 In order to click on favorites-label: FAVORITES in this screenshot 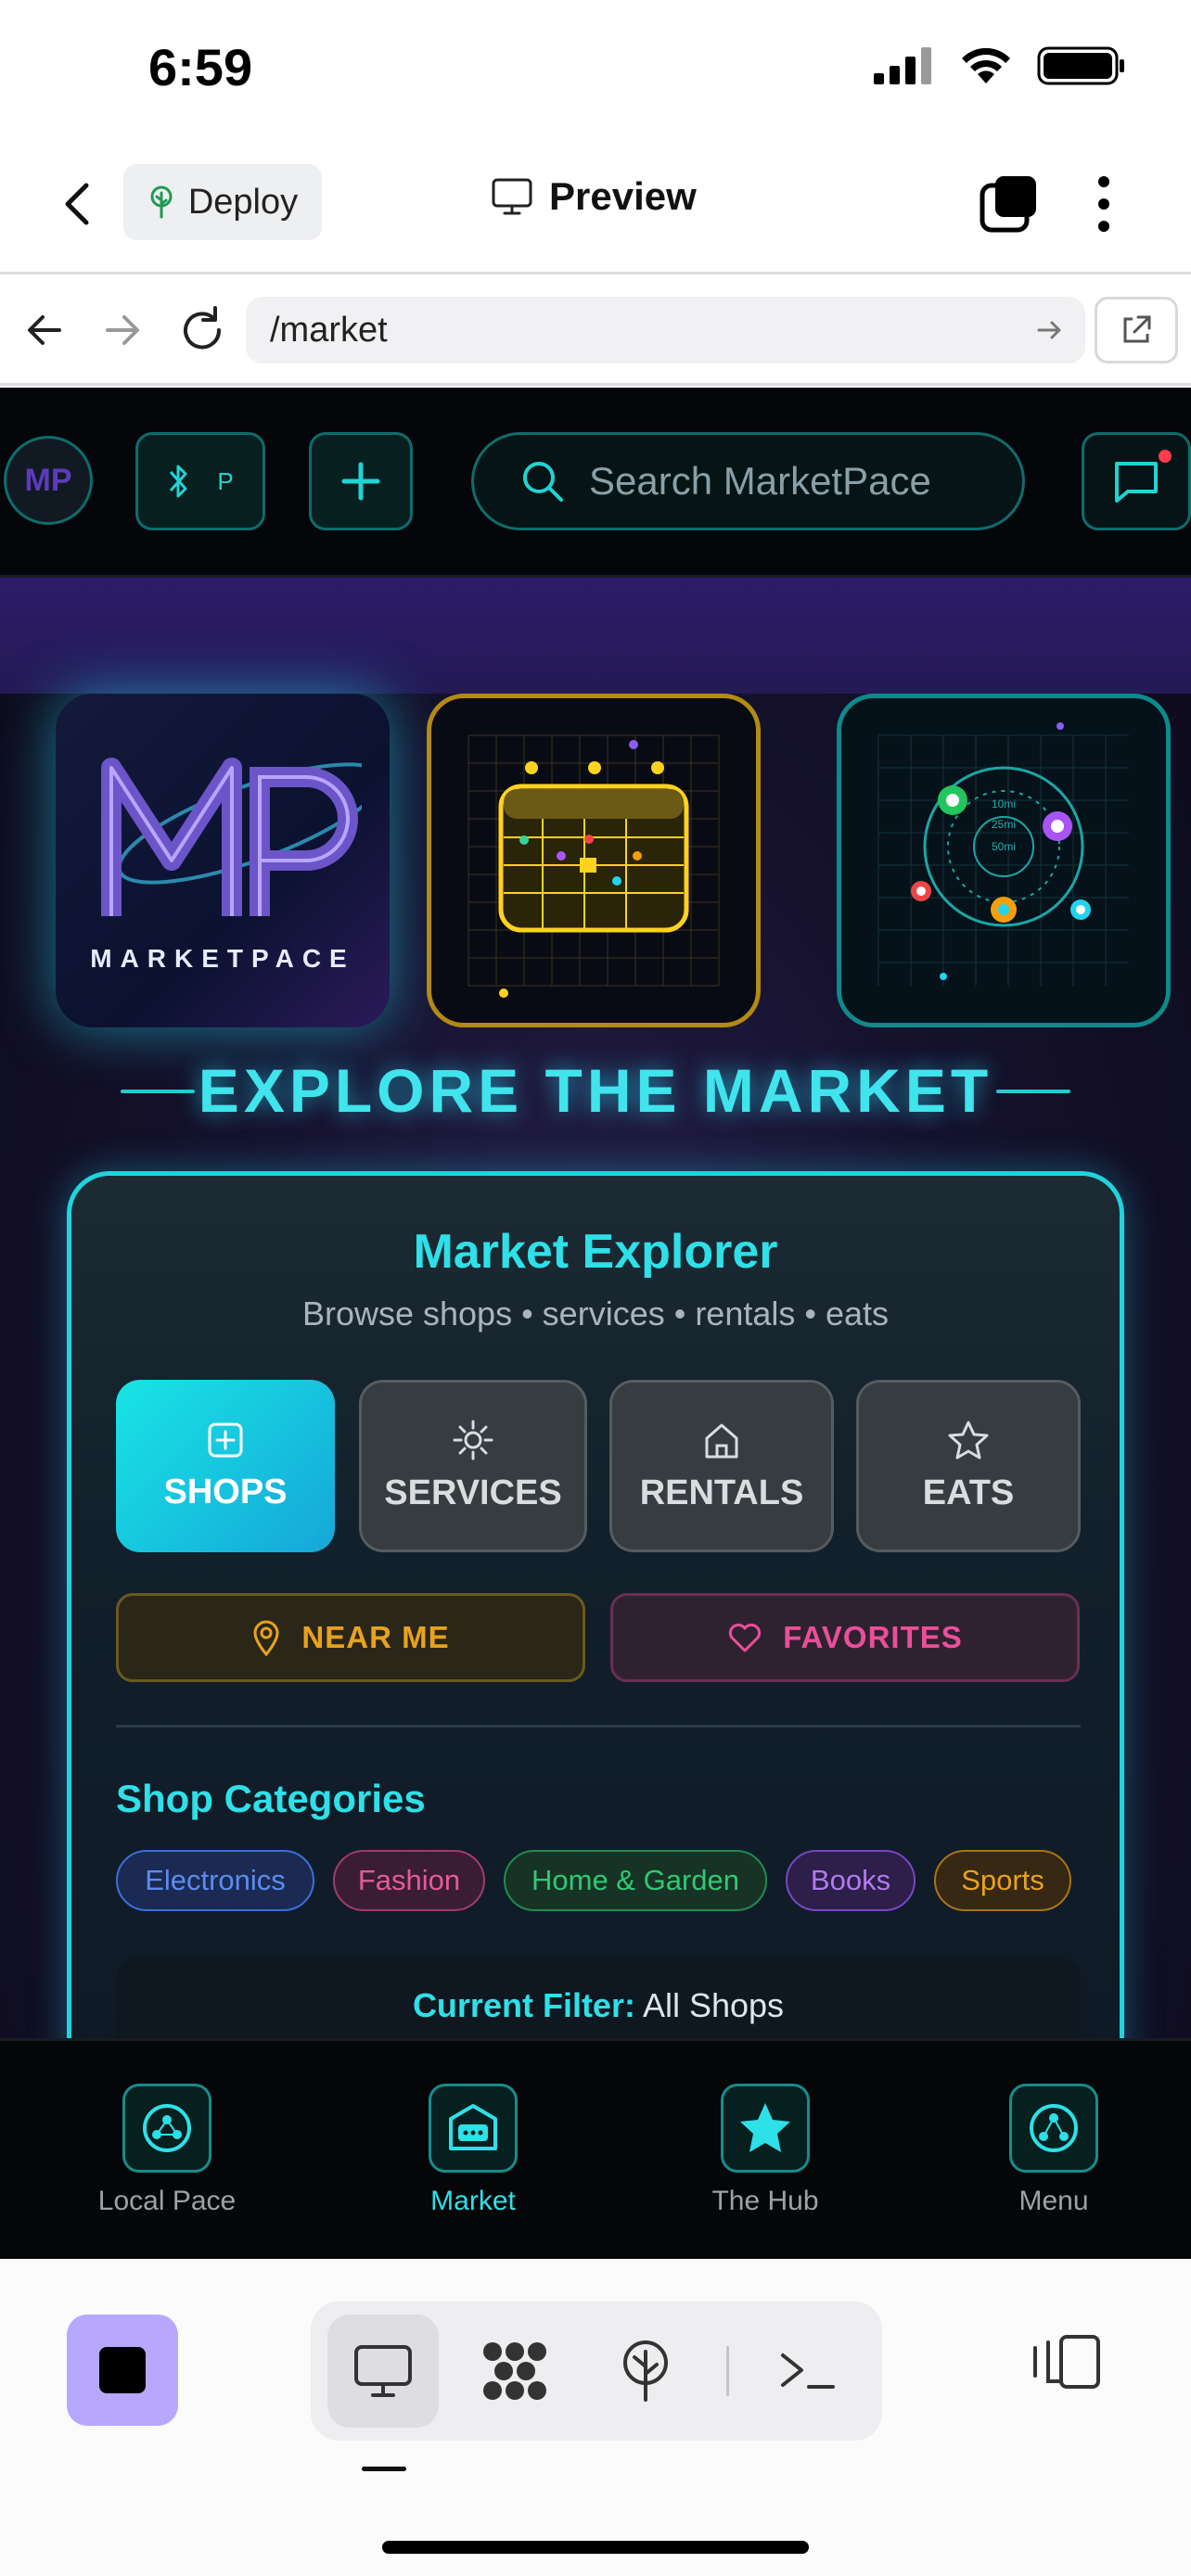, I will do `click(873, 1637)`.